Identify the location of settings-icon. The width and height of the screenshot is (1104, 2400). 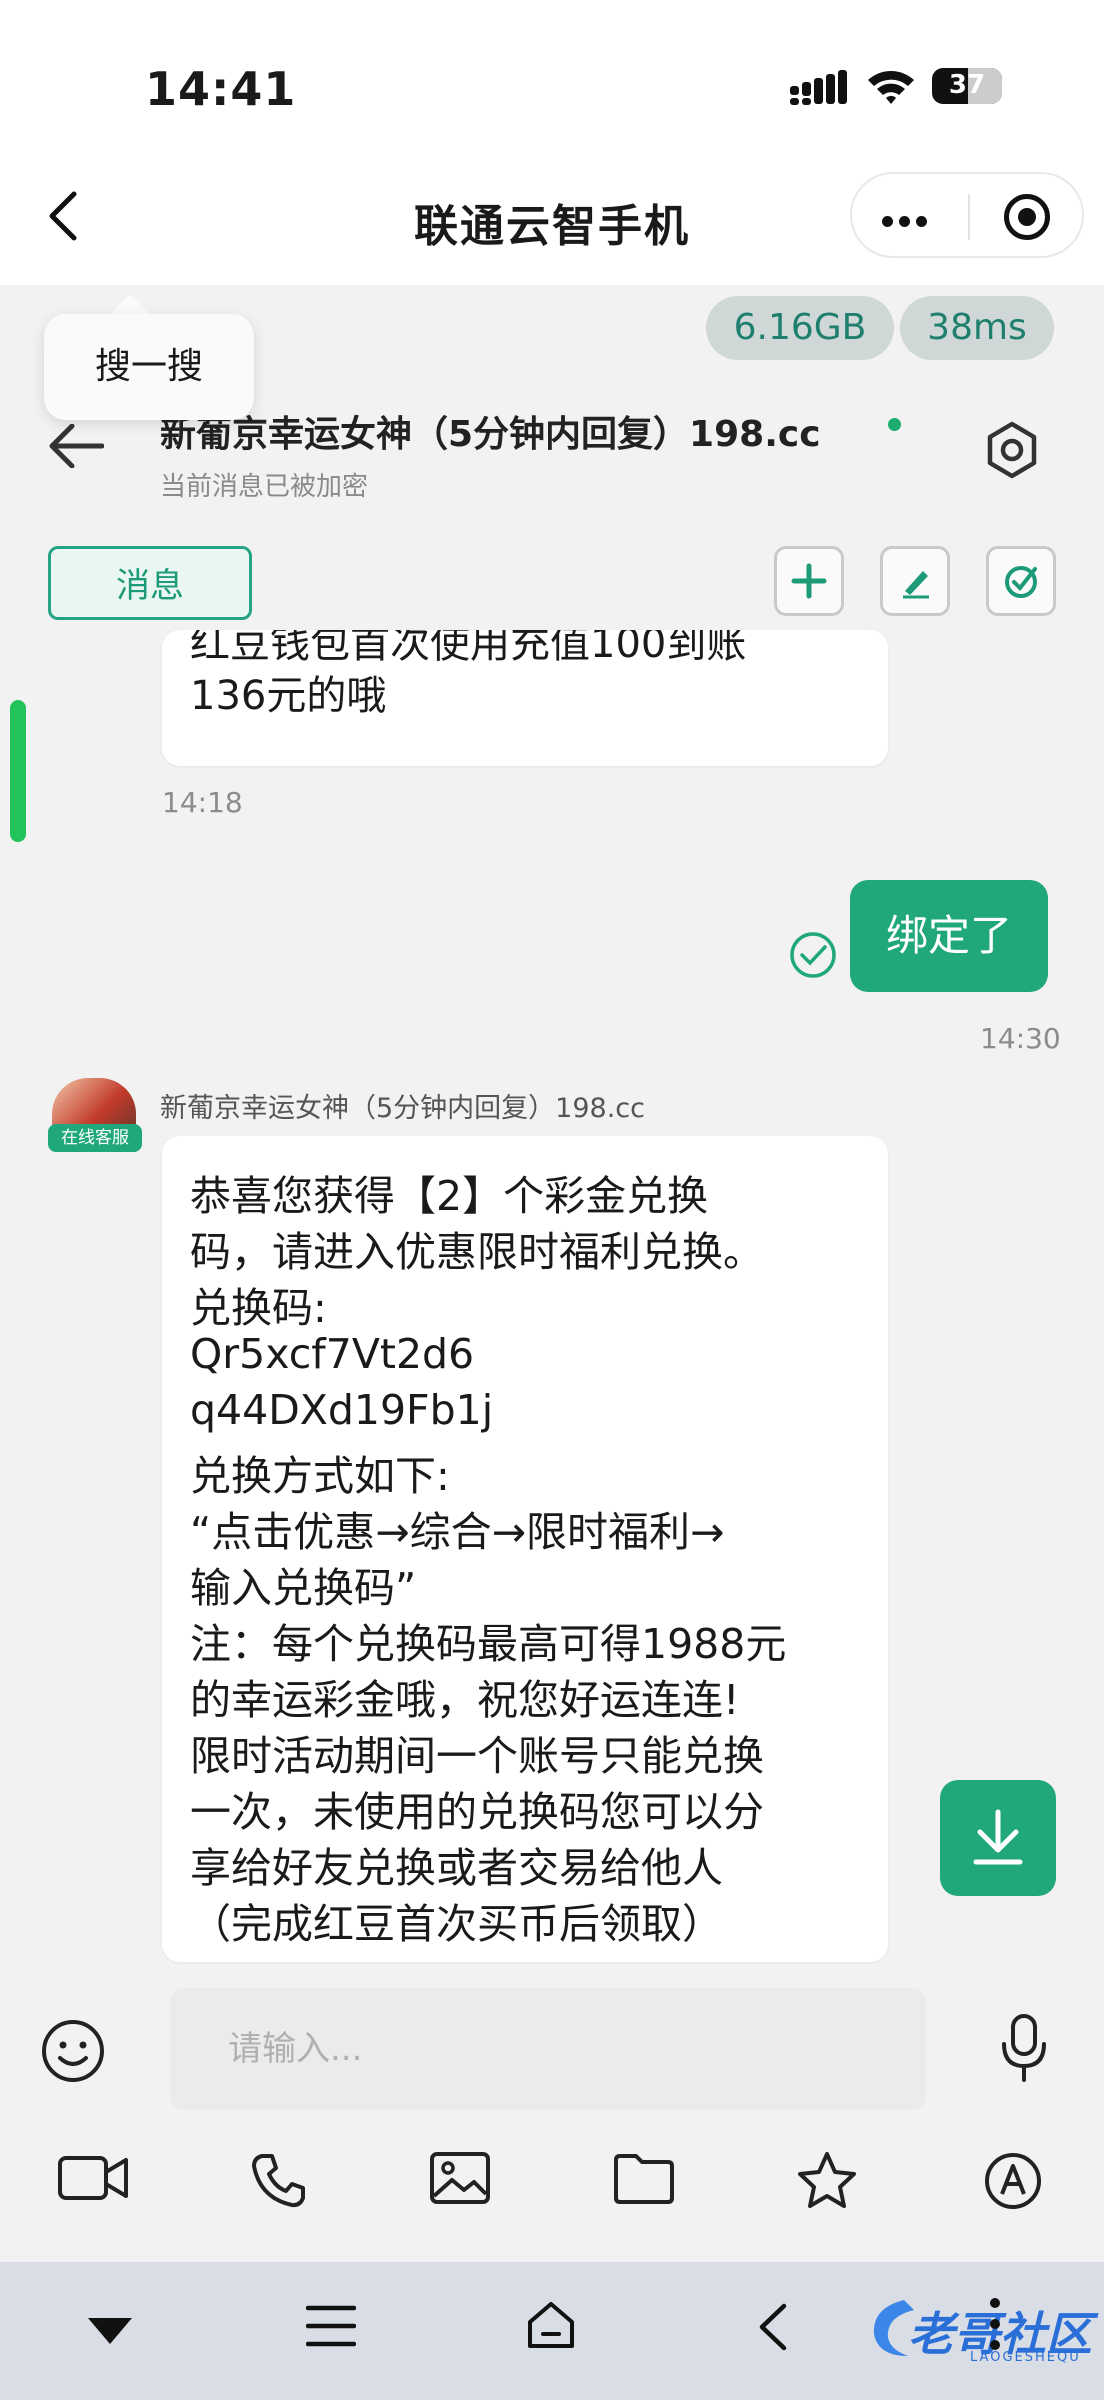
(1012, 450).